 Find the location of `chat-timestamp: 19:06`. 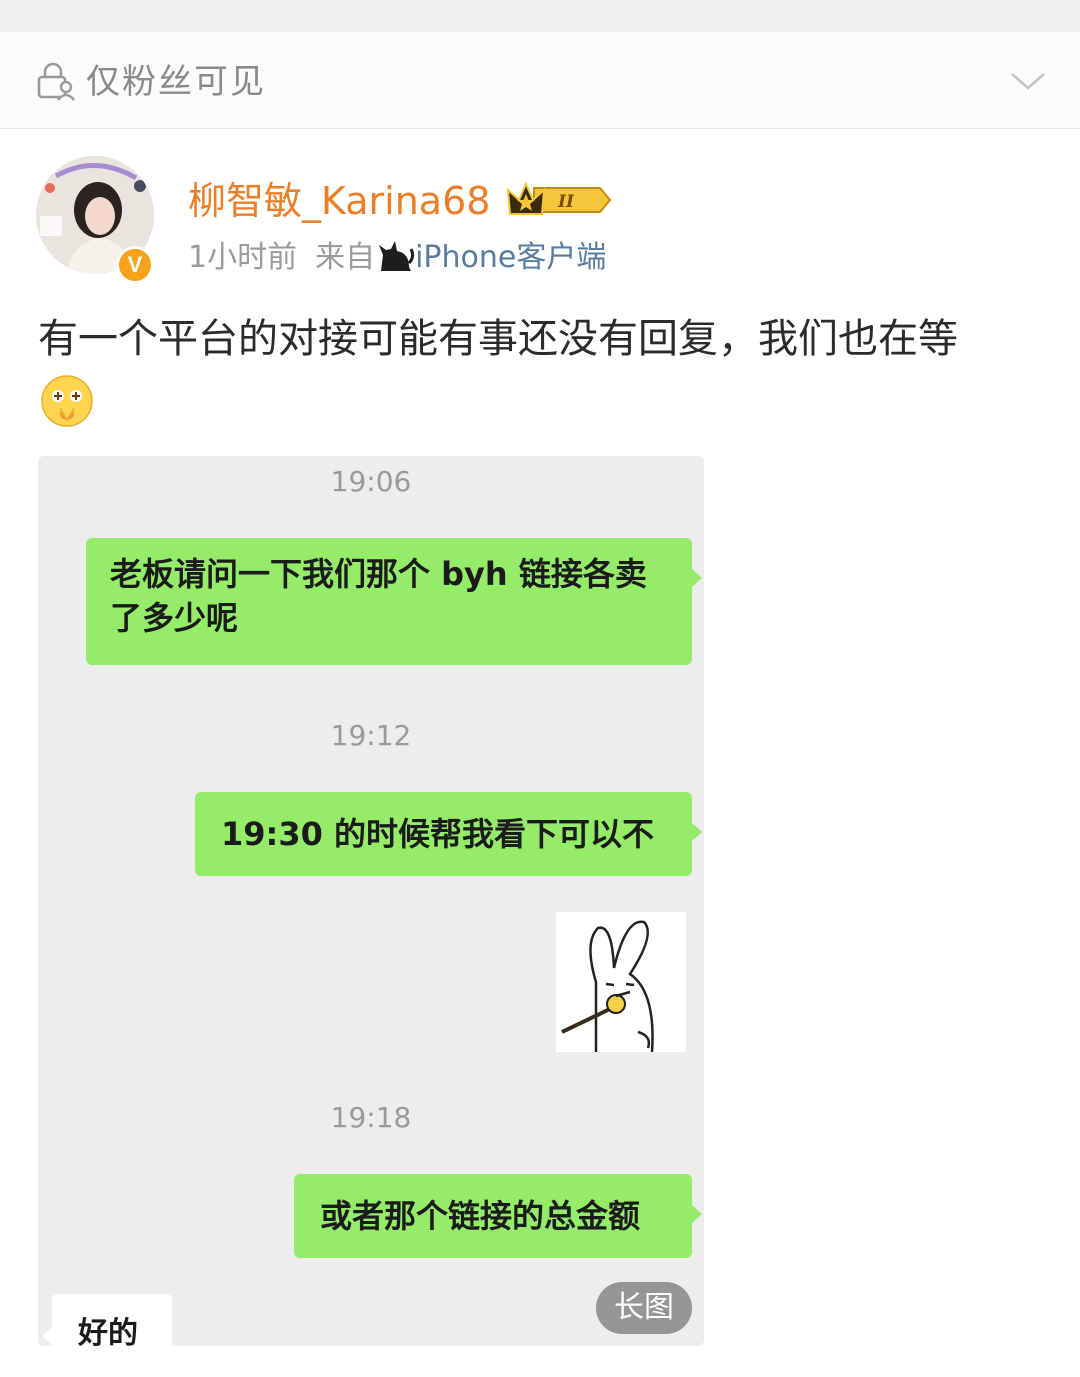

chat-timestamp: 19:06 is located at coordinates (371, 481).